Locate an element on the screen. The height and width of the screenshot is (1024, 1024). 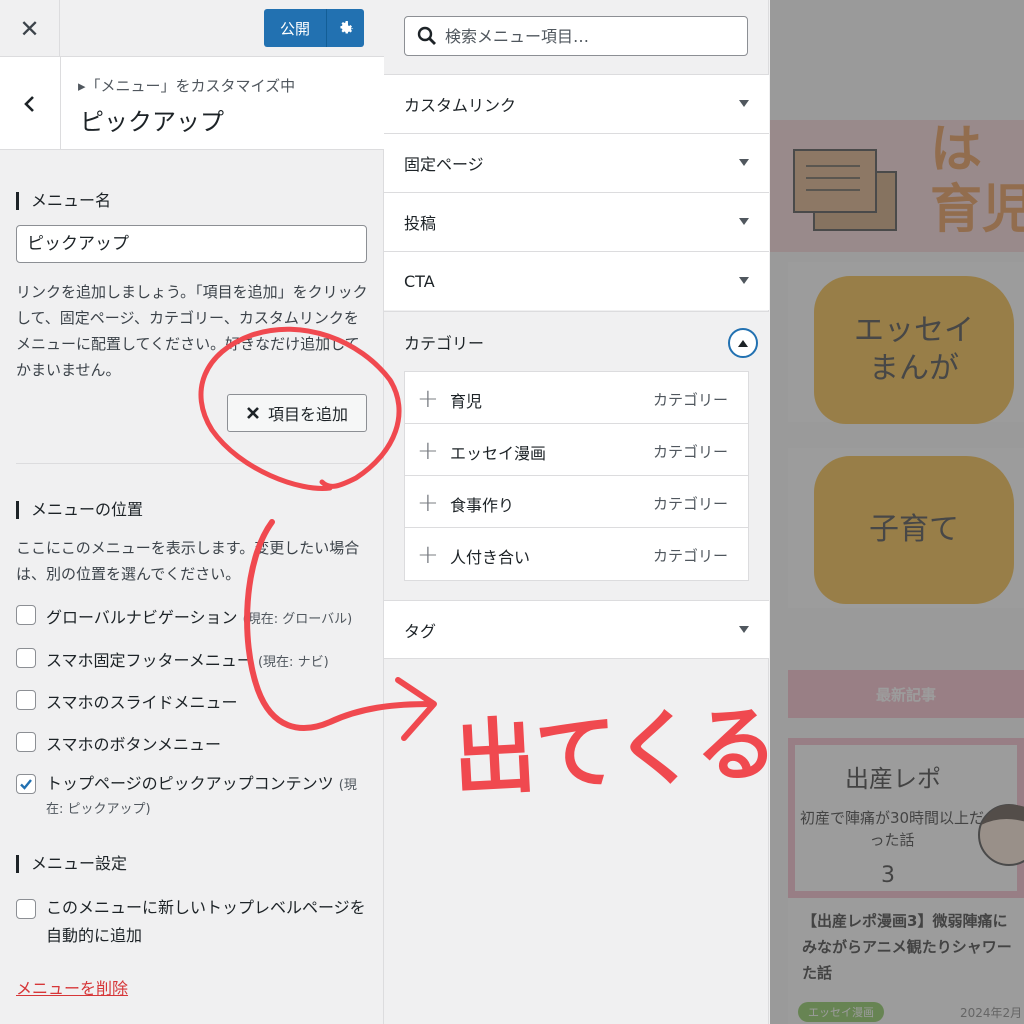
book-illustration is located at coordinates (845, 190).